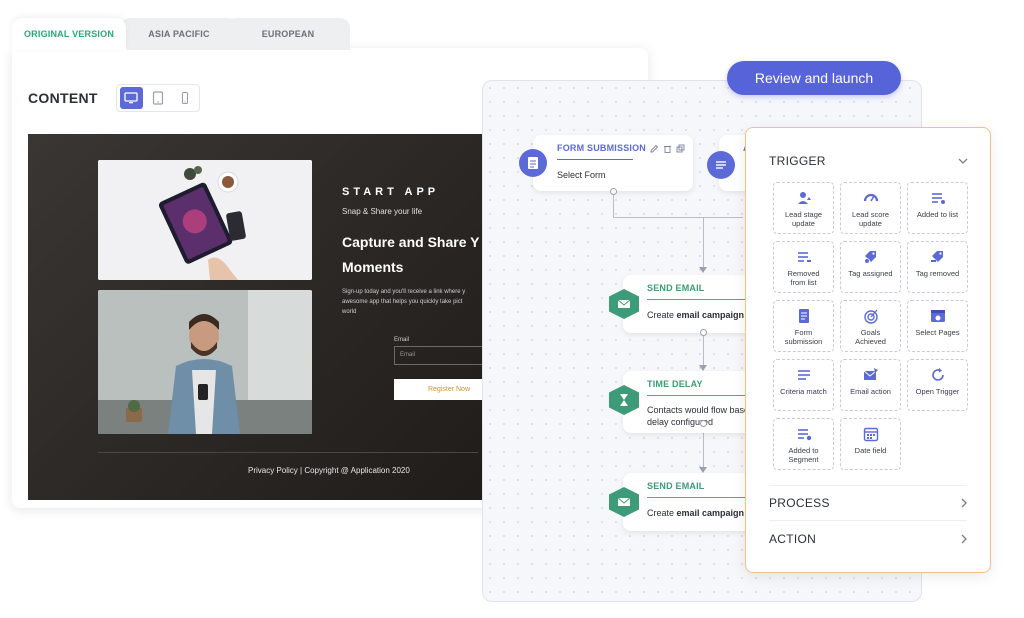  I want to click on node-subtitle: Select Form, so click(581, 175).